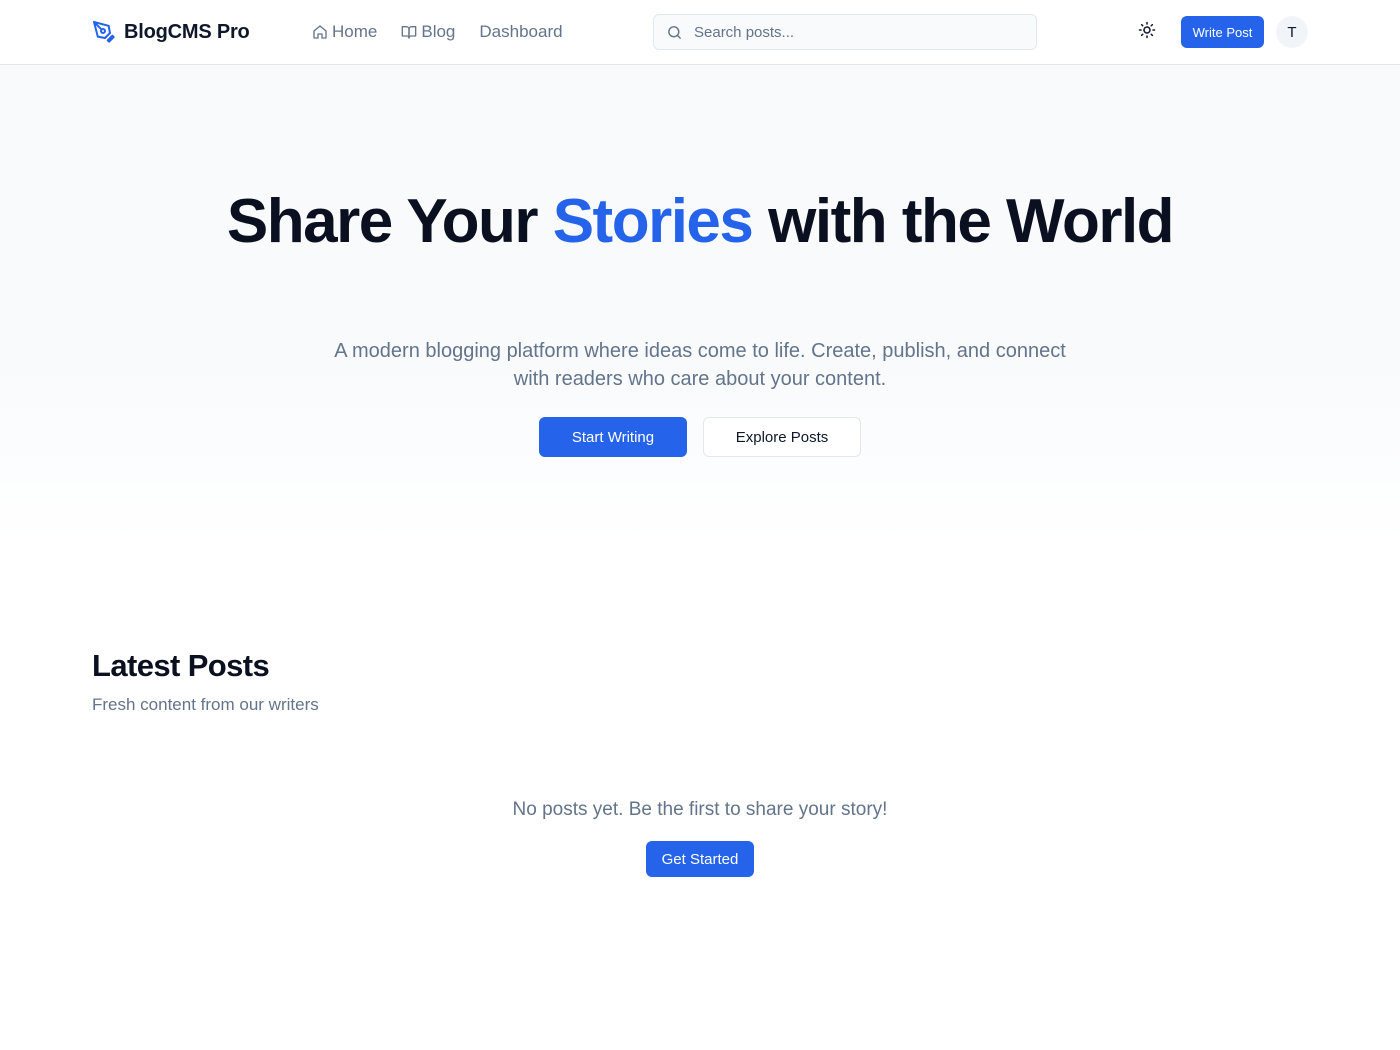  Describe the element at coordinates (700, 859) in the screenshot. I see `get-started-button: Get Started` at that location.